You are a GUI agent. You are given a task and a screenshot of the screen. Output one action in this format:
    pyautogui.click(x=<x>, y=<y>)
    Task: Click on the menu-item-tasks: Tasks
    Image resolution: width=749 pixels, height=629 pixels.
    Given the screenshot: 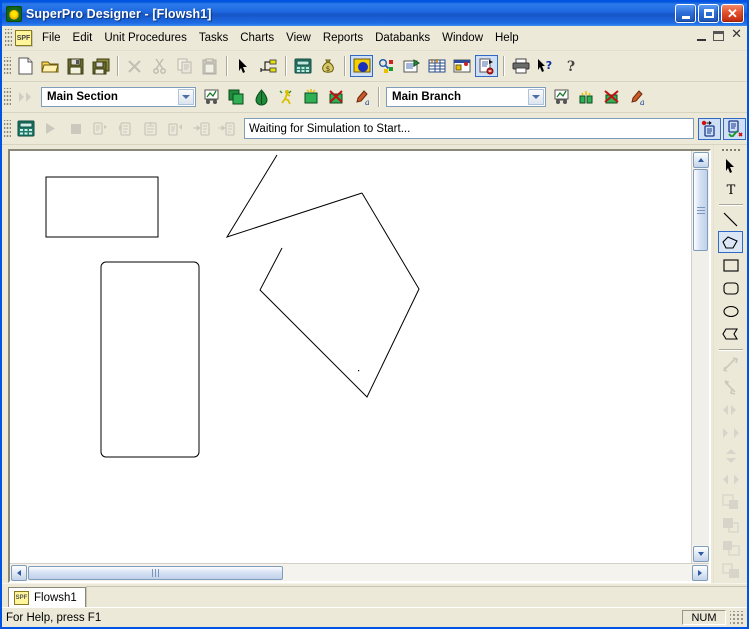 What is the action you would take?
    pyautogui.click(x=213, y=38)
    